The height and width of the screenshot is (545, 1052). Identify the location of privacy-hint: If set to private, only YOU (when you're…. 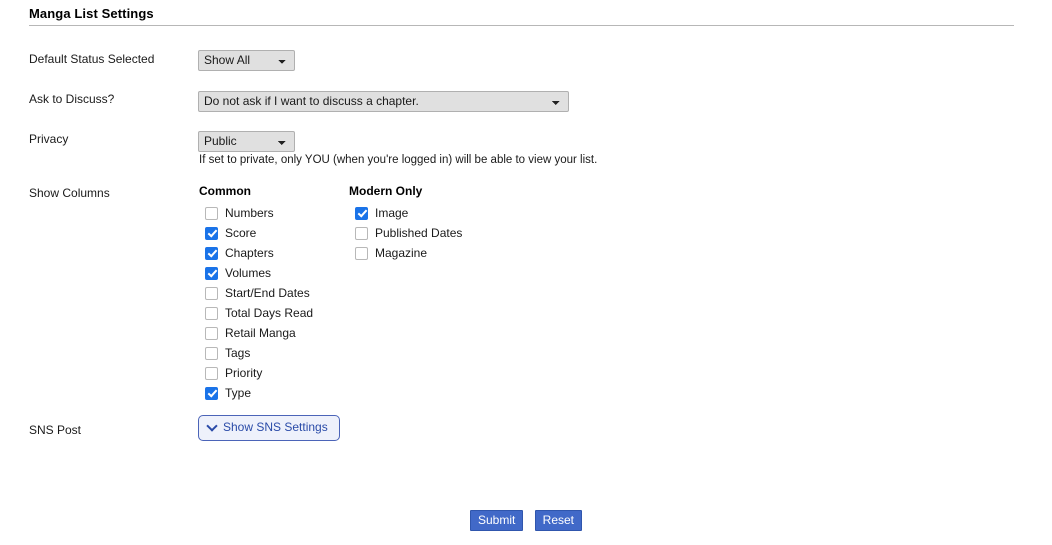
(398, 160).